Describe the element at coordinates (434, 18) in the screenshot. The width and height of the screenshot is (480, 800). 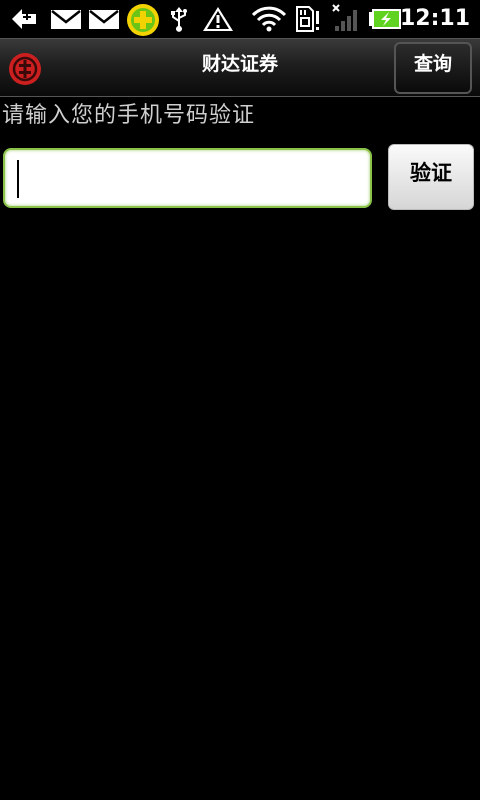
I see `clock: 12:11` at that location.